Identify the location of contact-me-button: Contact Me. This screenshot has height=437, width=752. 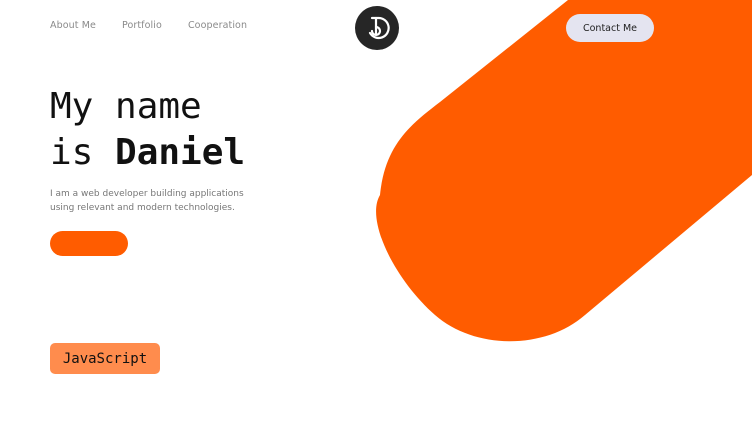
(610, 28).